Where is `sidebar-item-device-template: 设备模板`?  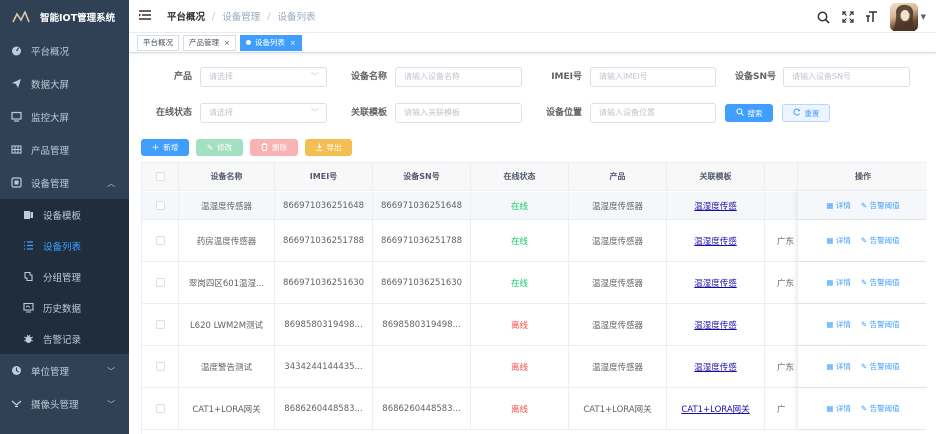
sidebar-item-device-template: 设备模板 is located at coordinates (64, 214).